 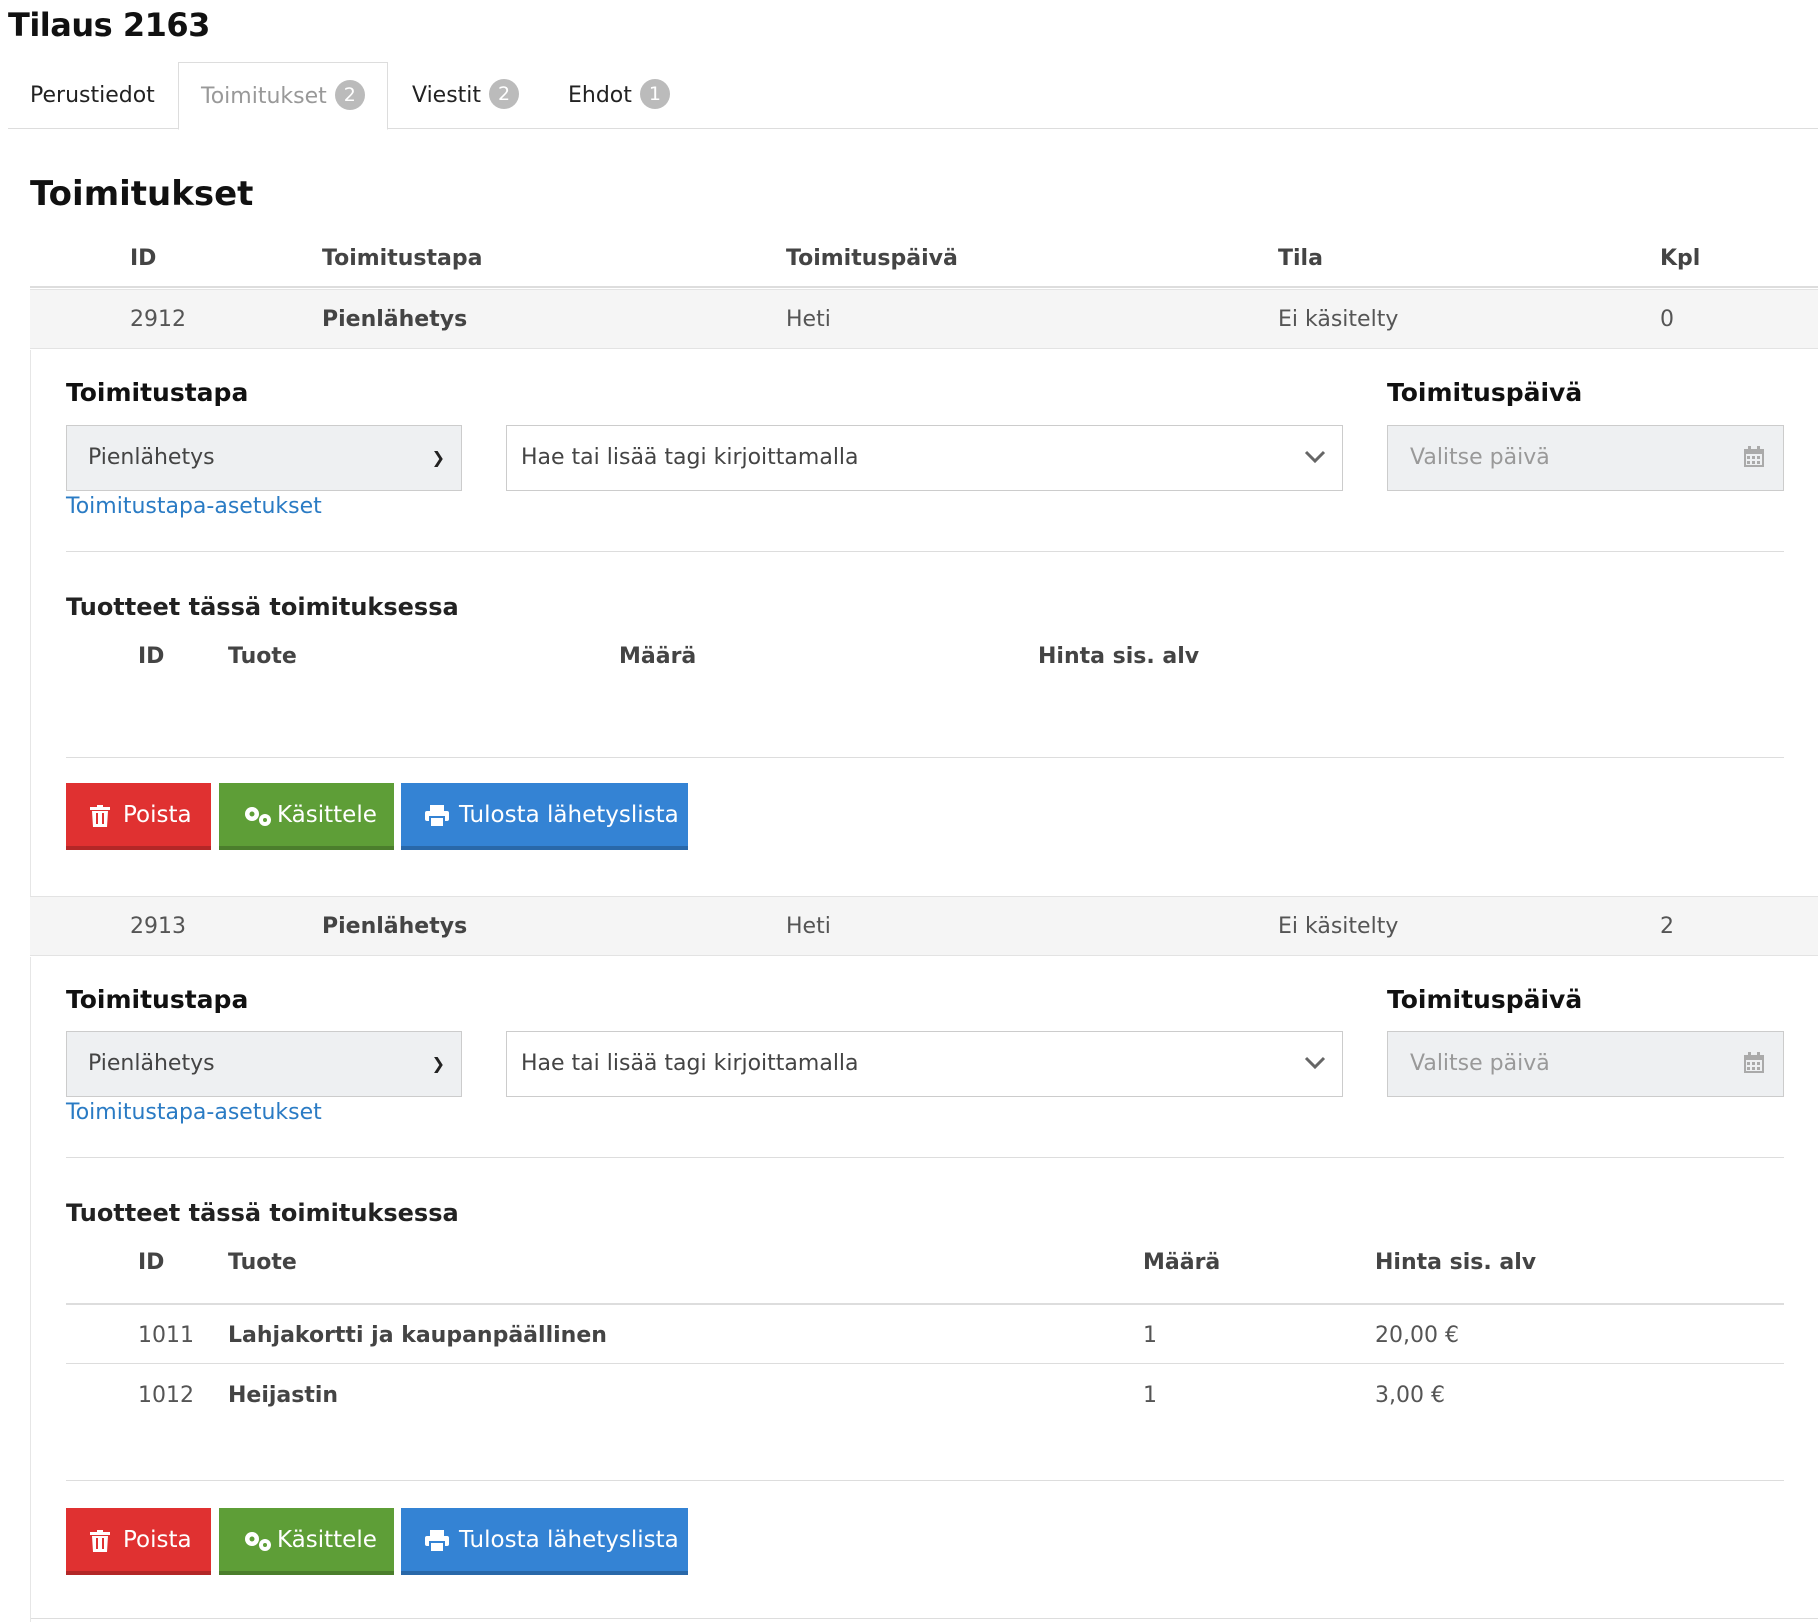 What do you see at coordinates (1680, 258) in the screenshot?
I see `header-qty: Kpl` at bounding box center [1680, 258].